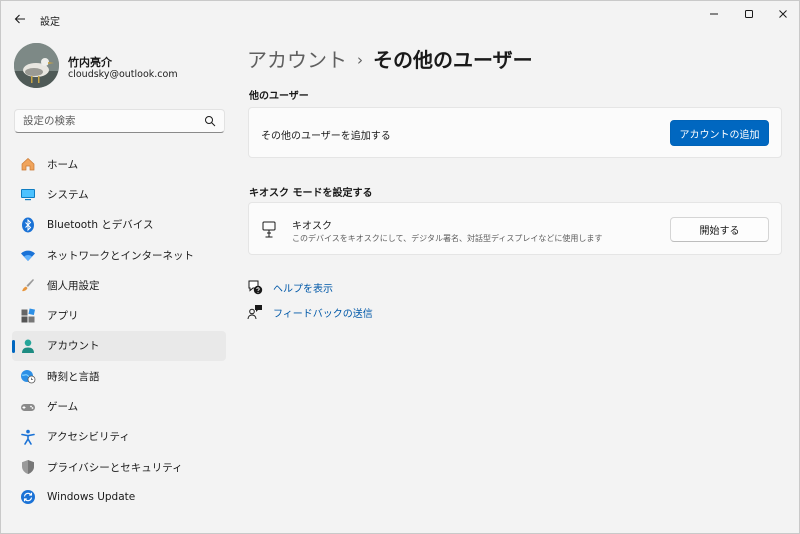 The image size is (800, 534). Describe the element at coordinates (119, 164) in the screenshot. I see `sidebar-item-home: ホーム` at that location.